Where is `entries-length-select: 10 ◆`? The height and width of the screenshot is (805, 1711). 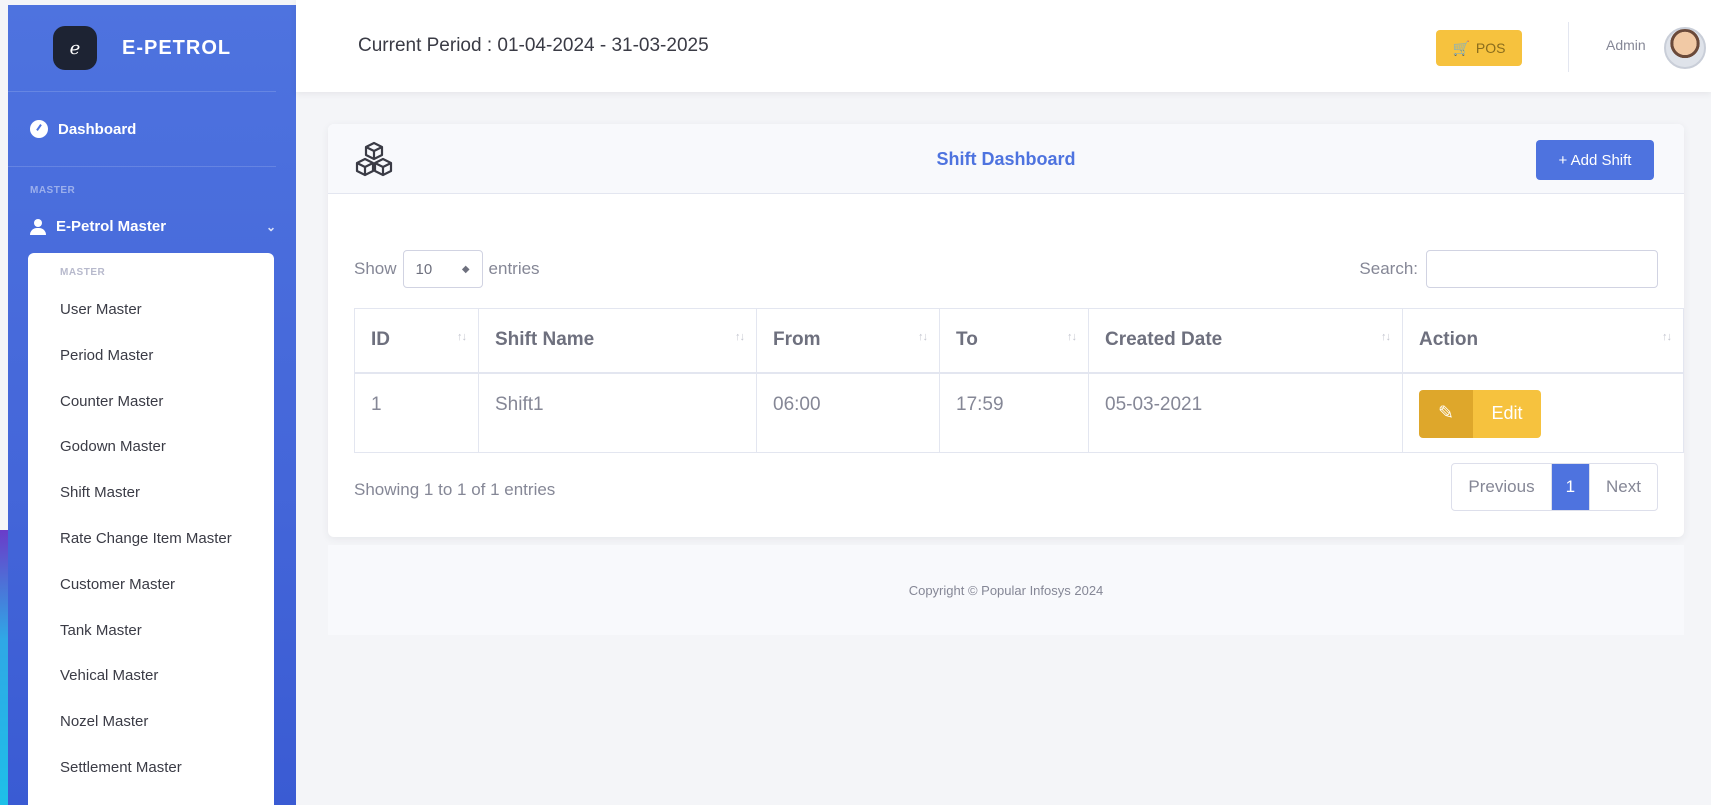
entries-length-select: 10 ◆ is located at coordinates (442, 269).